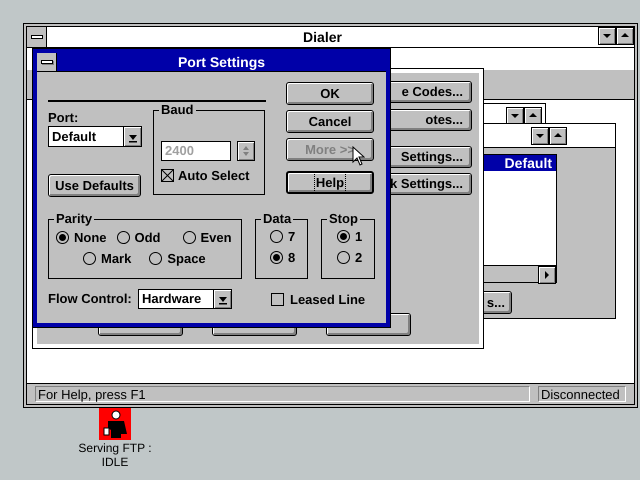  Describe the element at coordinates (90, 299) in the screenshot. I see `flow-control-label: Flow Control:` at that location.